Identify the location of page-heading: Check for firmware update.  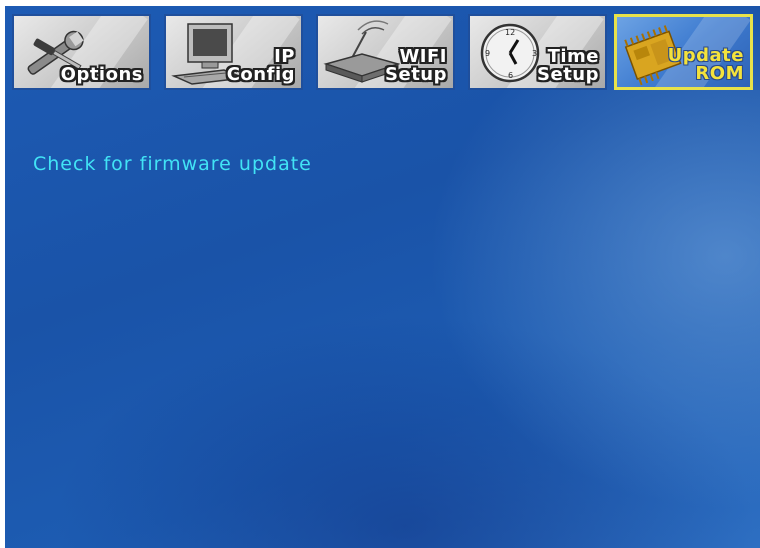
(172, 164).